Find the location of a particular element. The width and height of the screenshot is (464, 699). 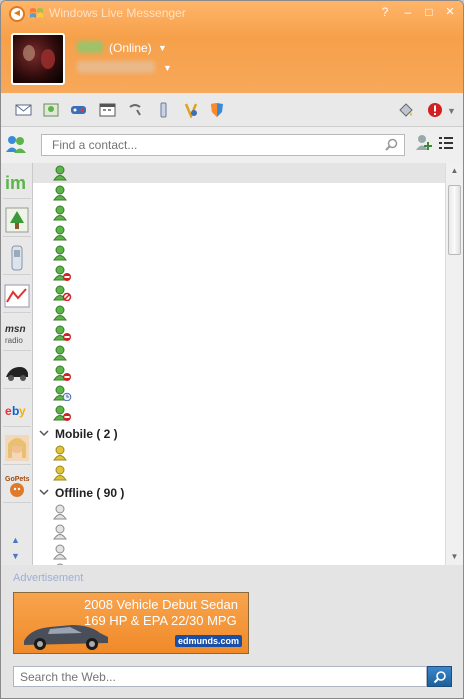

personal-message-chevron-down-icon: ▼ is located at coordinates (167, 68).